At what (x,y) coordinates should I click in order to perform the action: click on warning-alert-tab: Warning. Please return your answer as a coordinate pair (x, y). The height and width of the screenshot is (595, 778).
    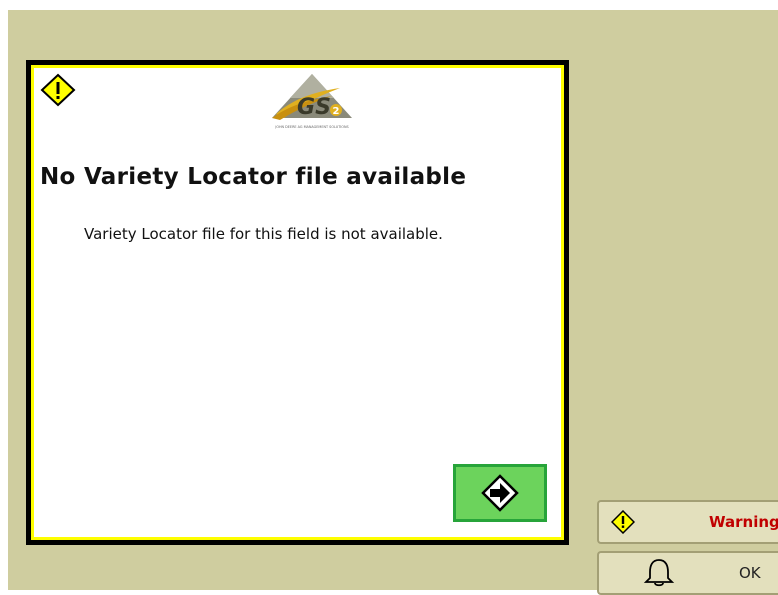
    Looking at the image, I should click on (687, 522).